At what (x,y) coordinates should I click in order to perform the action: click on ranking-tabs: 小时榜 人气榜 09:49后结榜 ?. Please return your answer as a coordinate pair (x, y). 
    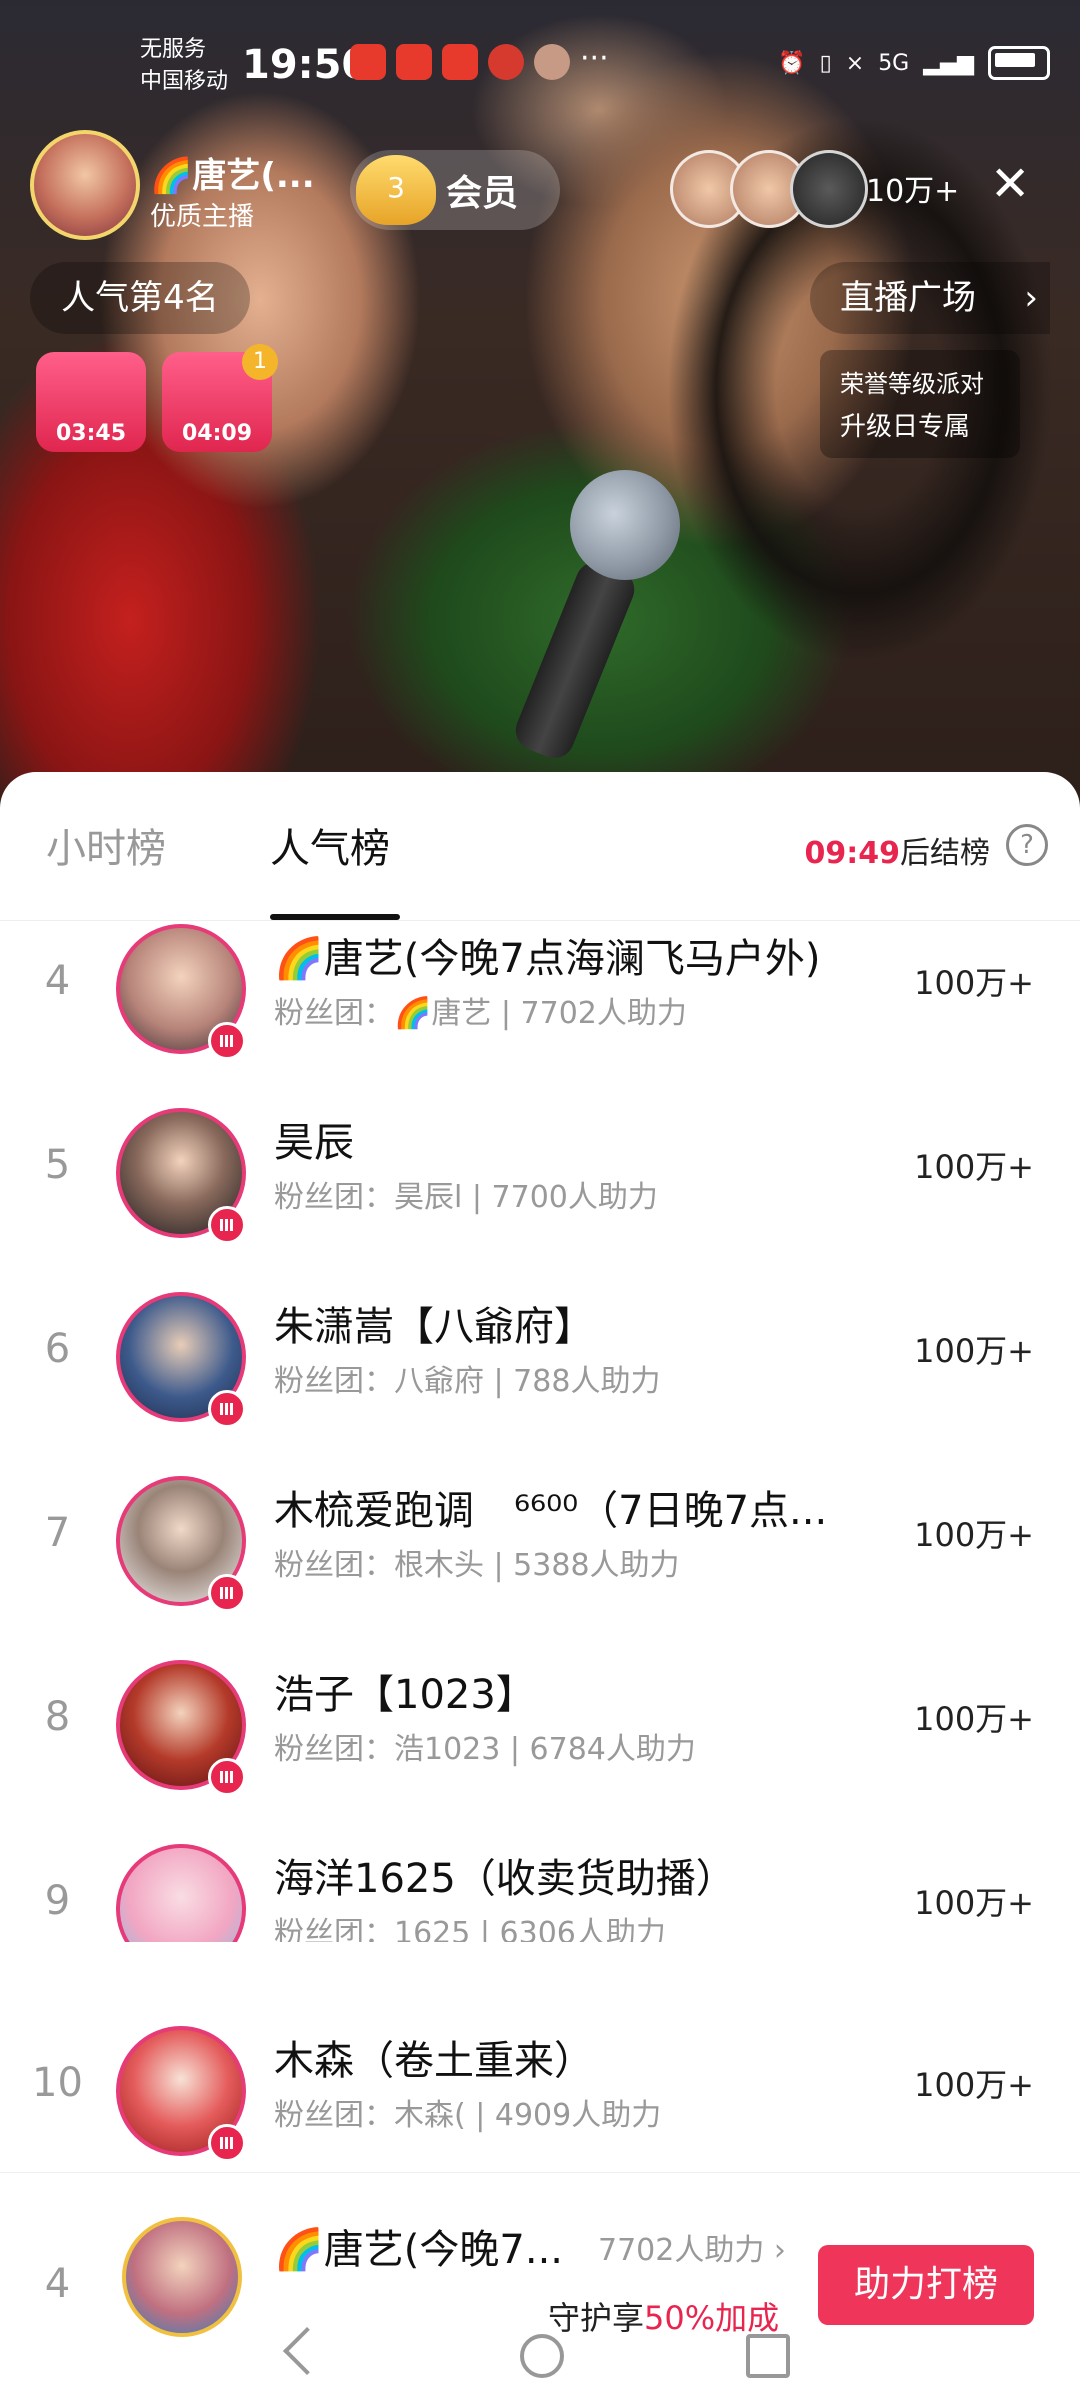
    Looking at the image, I should click on (540, 846).